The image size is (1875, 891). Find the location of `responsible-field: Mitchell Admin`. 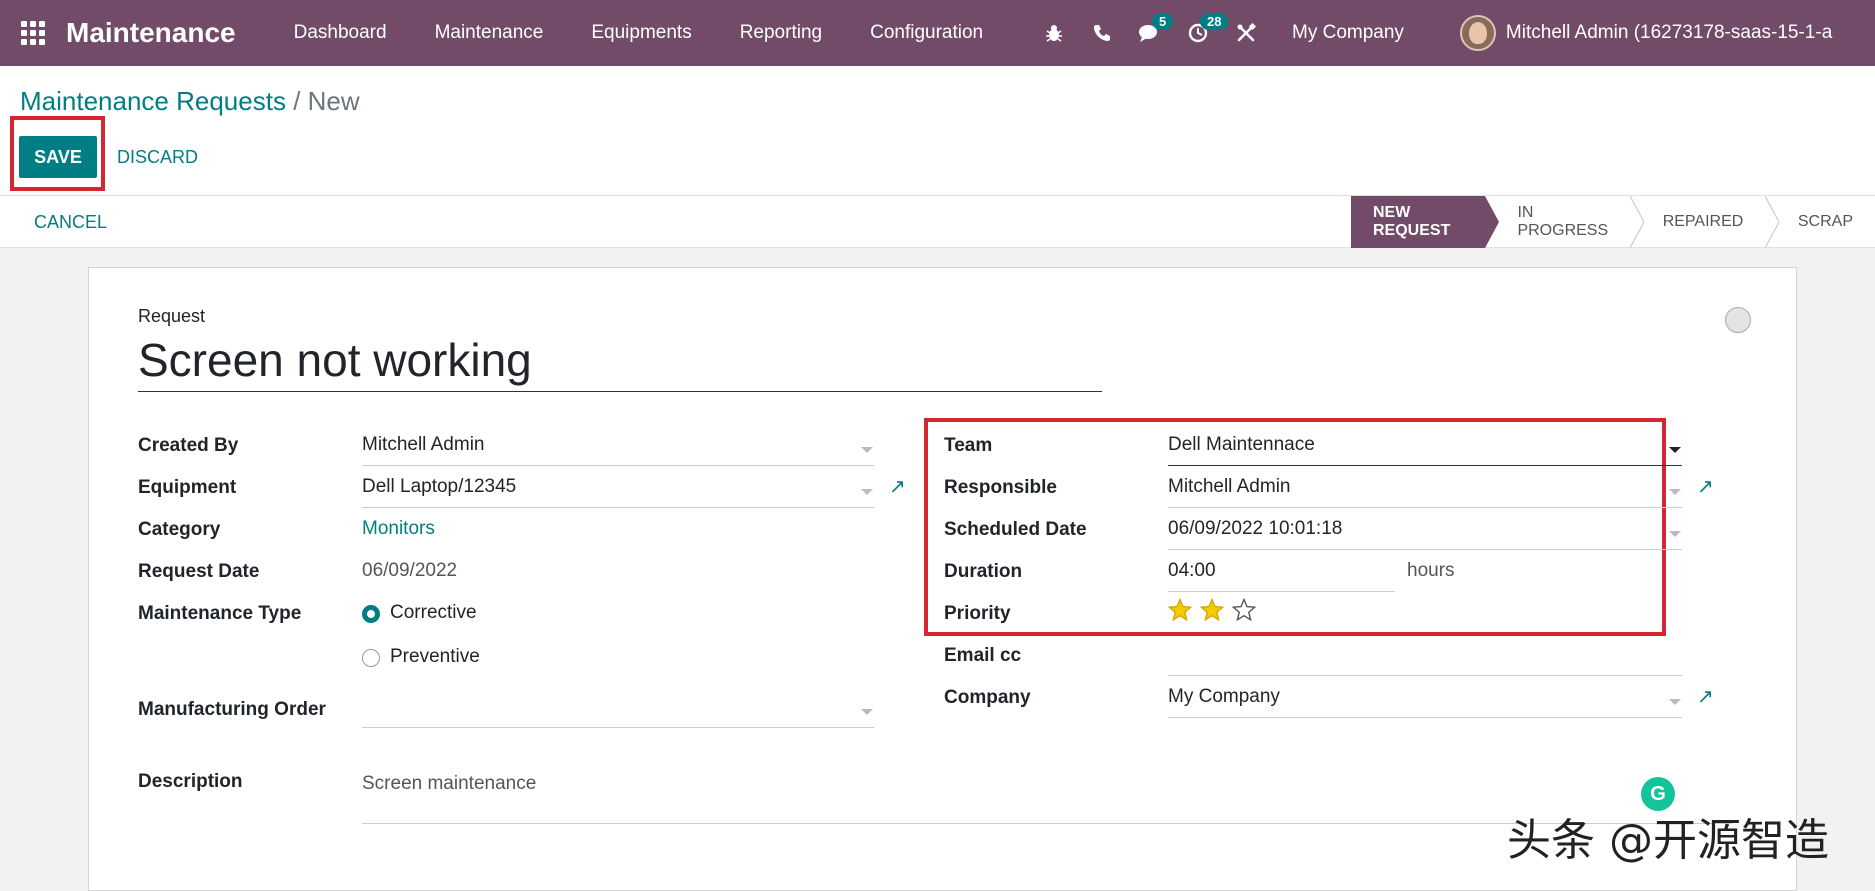

responsible-field: Mitchell Admin is located at coordinates (1425, 492).